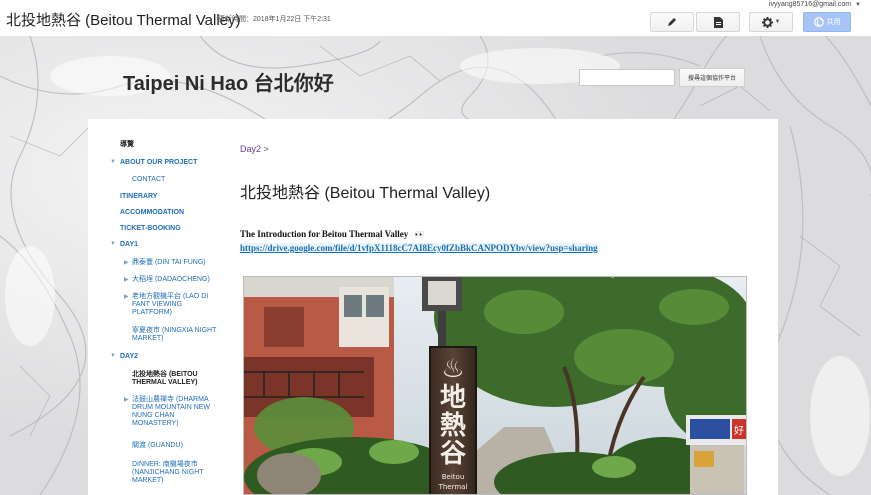 The height and width of the screenshot is (495, 871). I want to click on sidebar-item-itinerary: ITINERARY, so click(138, 197).